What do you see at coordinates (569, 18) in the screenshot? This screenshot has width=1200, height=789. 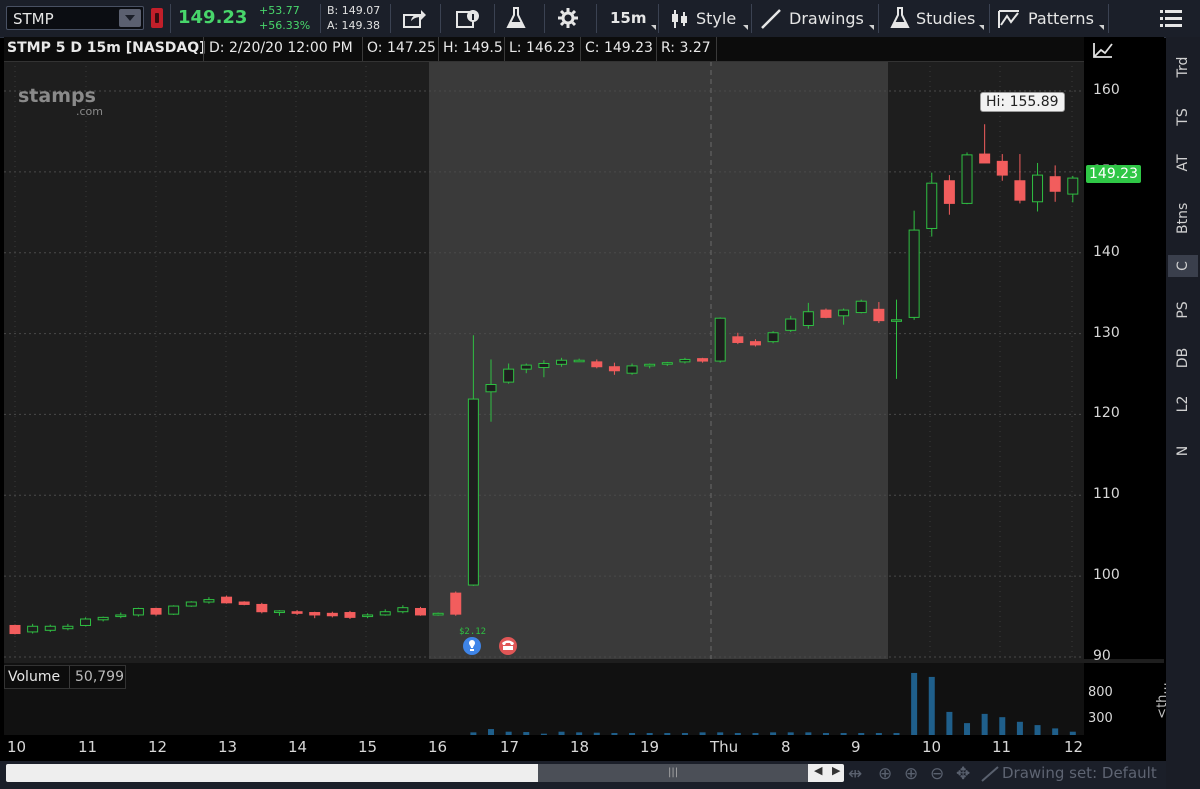 I see `settings-button` at bounding box center [569, 18].